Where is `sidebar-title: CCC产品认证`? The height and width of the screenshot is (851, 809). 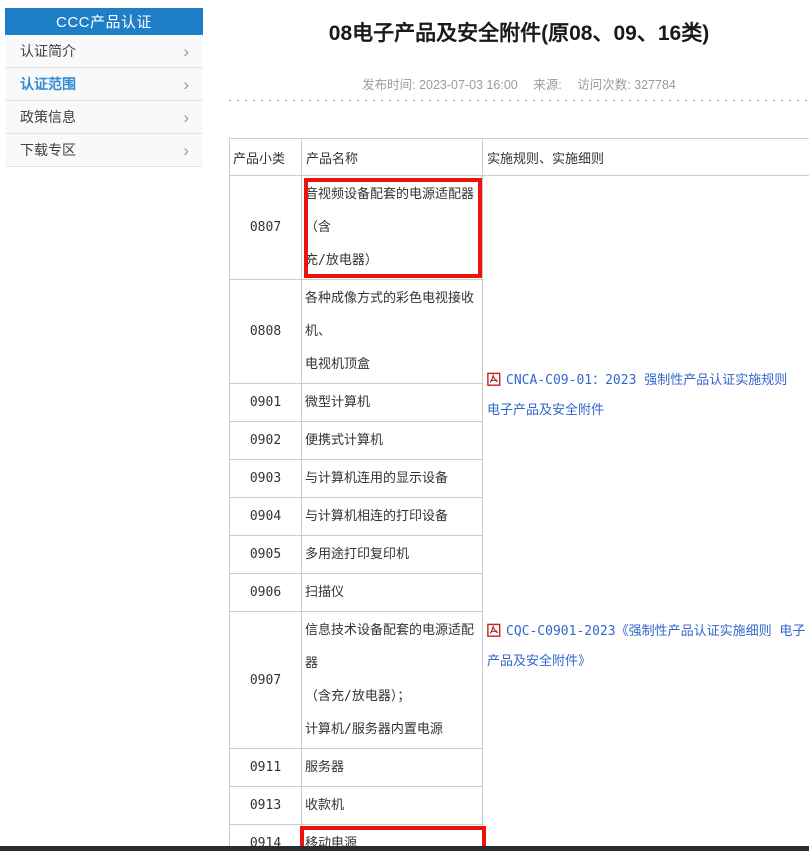 sidebar-title: CCC产品认证 is located at coordinates (104, 21).